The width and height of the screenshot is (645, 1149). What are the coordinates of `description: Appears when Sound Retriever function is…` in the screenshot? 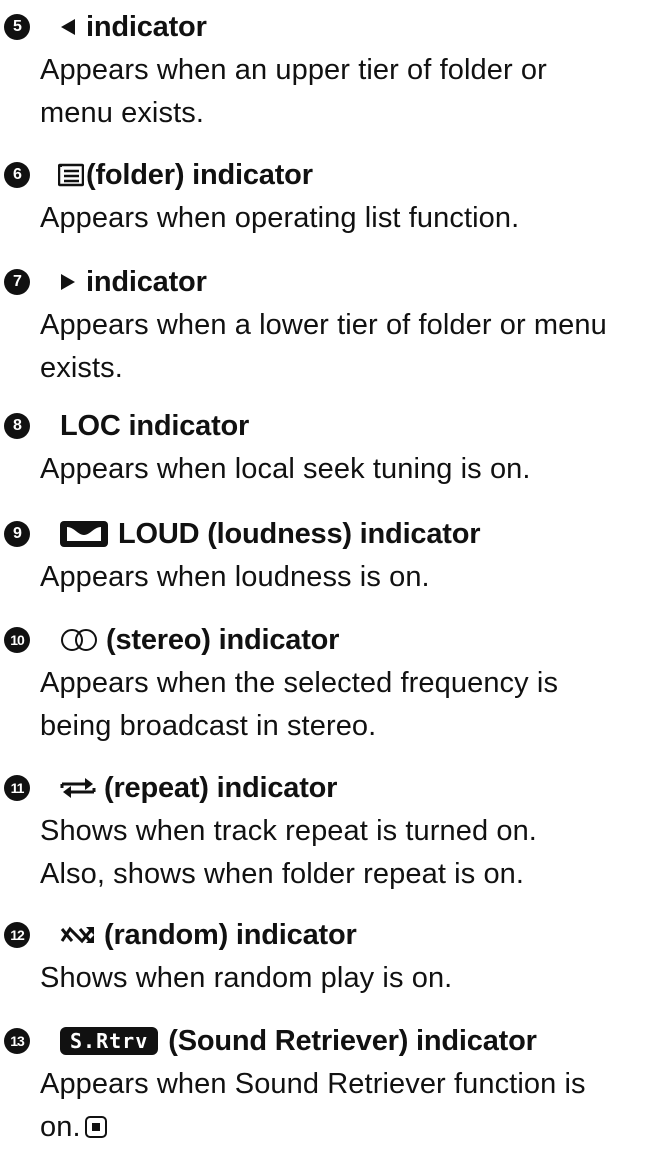 It's located at (340, 1106).